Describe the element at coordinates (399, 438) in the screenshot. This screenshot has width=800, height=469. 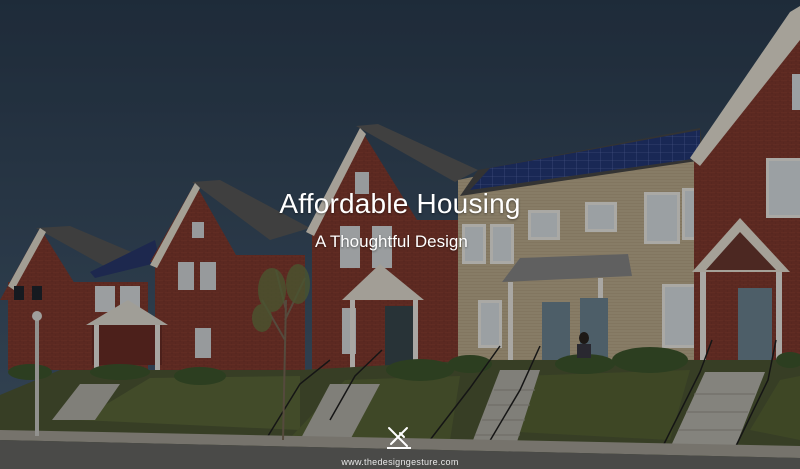
I see `pencil-ruler-cross-icon` at that location.